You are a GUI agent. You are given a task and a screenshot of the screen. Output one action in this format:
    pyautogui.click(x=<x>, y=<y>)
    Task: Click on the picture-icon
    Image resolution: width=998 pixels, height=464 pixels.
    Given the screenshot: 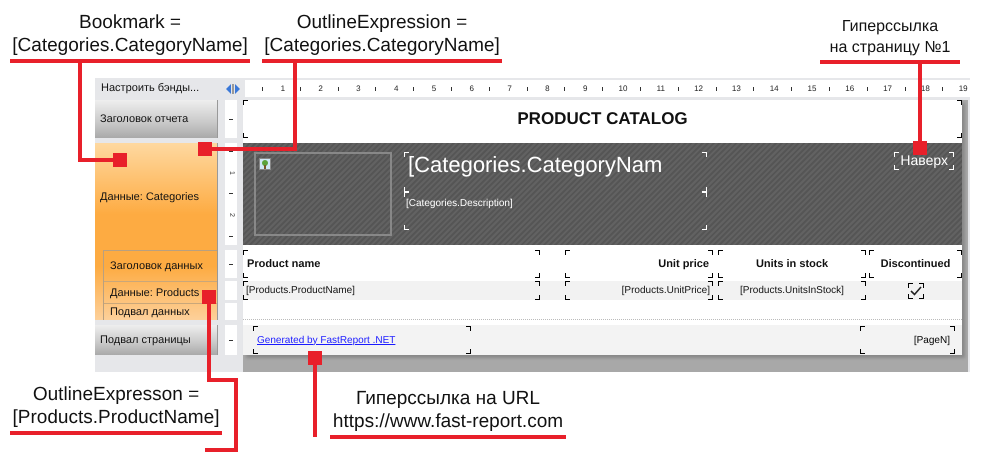 What is the action you would take?
    pyautogui.click(x=265, y=163)
    